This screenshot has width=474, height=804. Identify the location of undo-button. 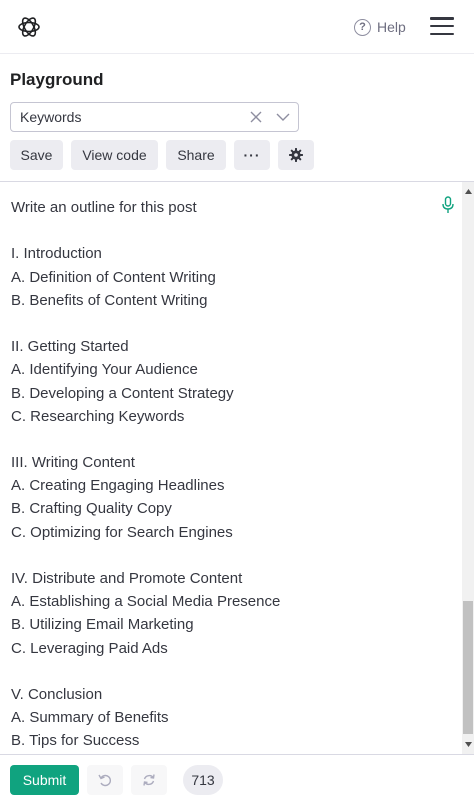
(105, 780).